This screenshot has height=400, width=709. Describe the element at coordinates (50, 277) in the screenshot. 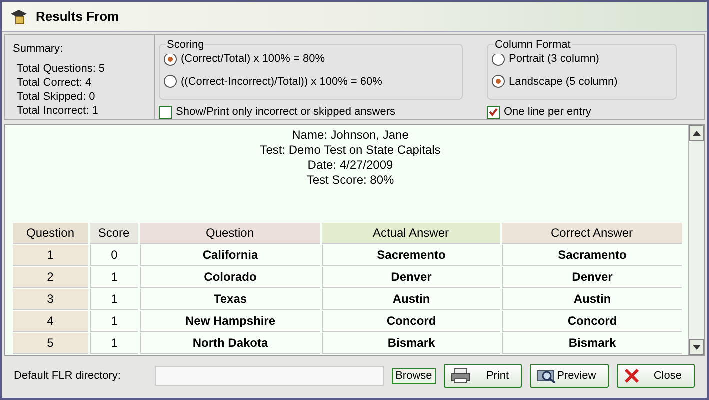

I see `table-cell: 2` at that location.